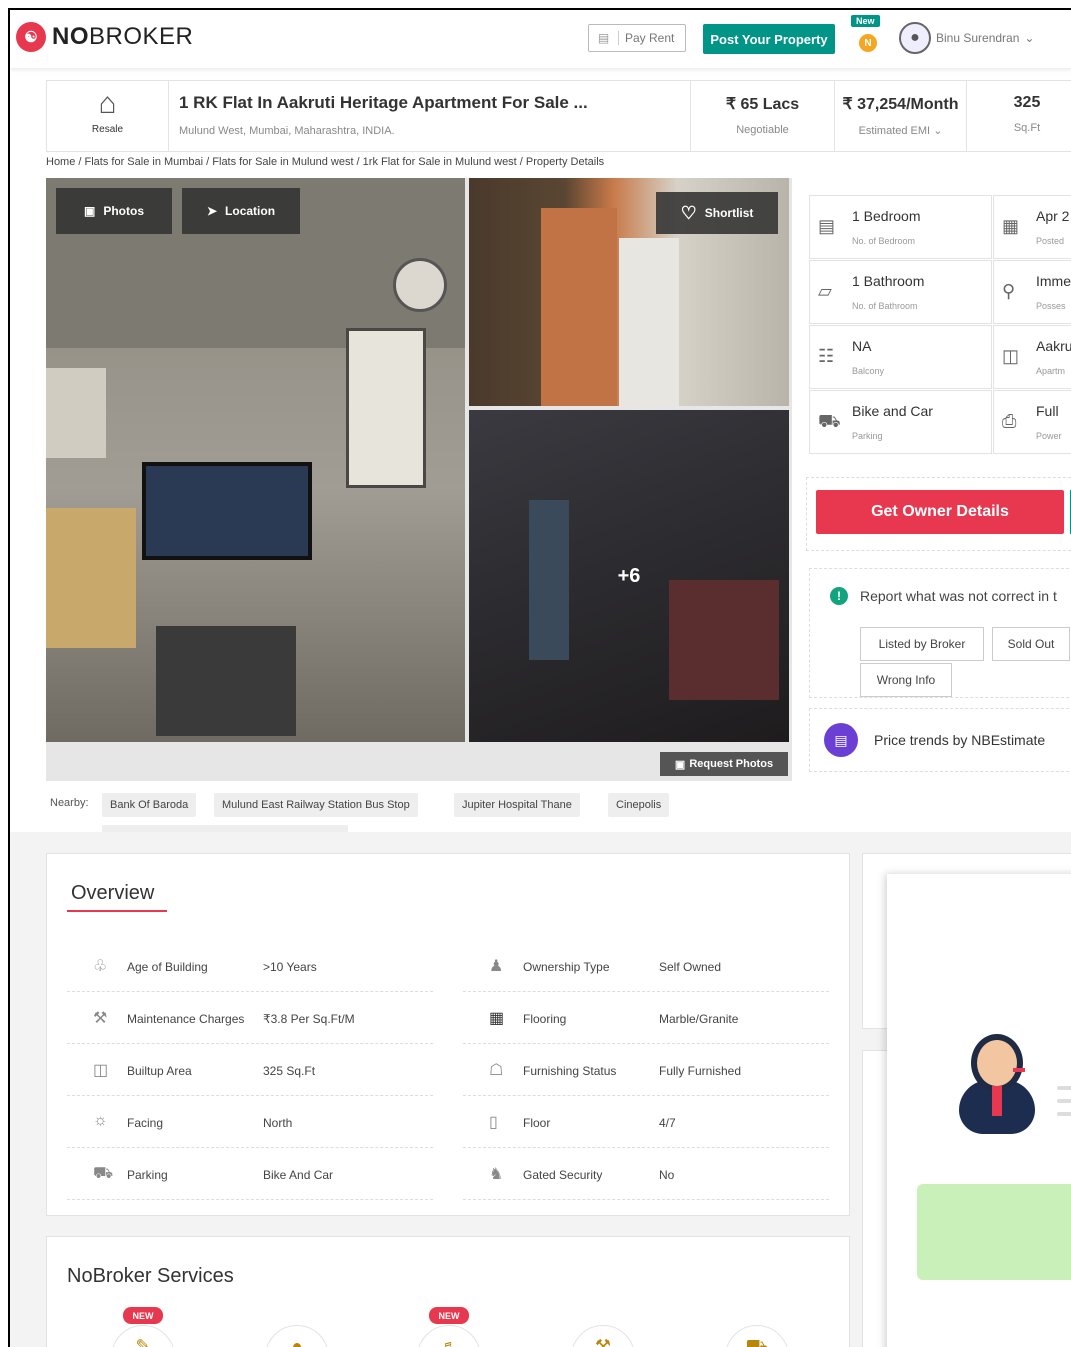 The height and width of the screenshot is (1347, 1071). I want to click on more-photos-count: +6, so click(629, 576).